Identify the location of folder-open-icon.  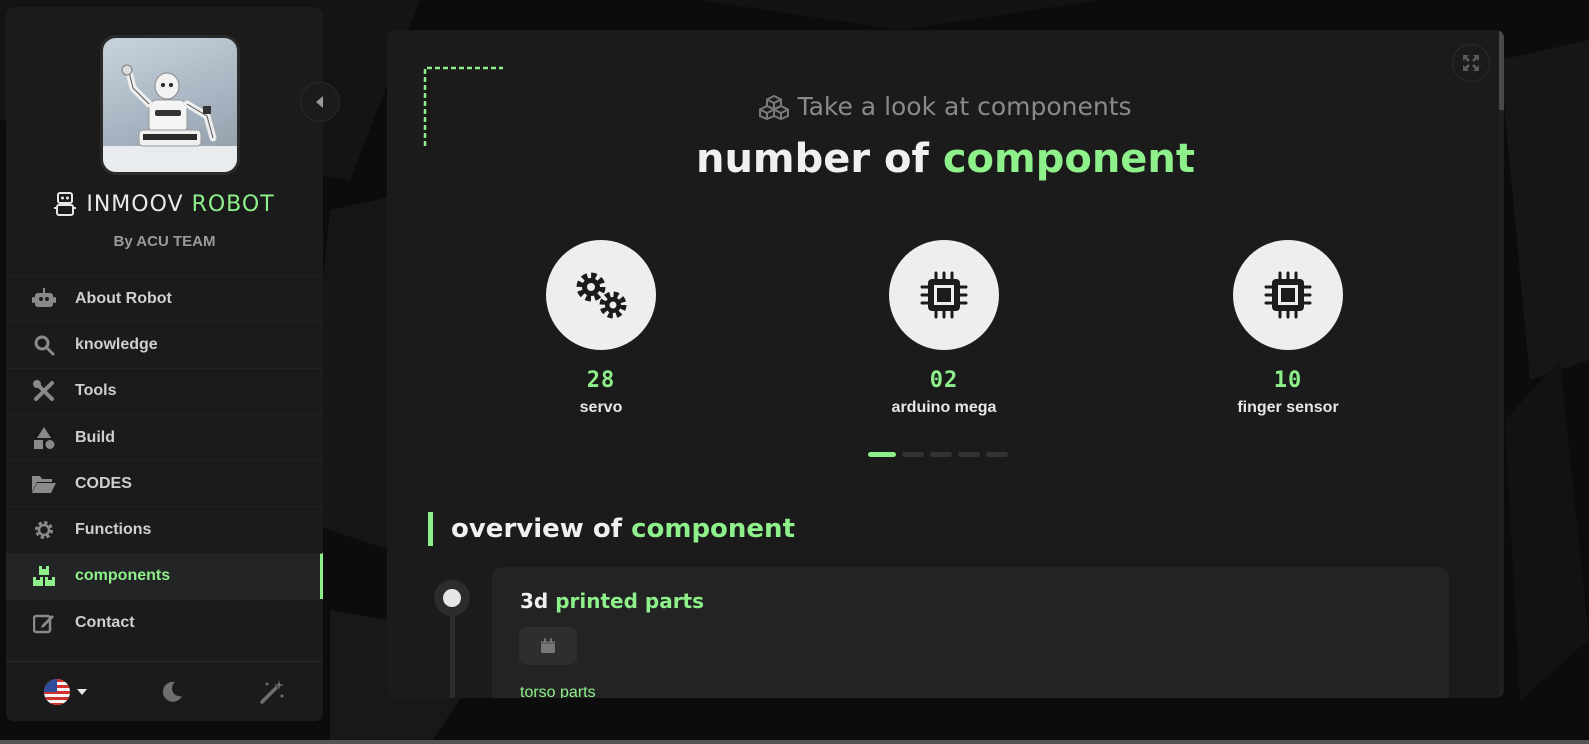
(44, 484).